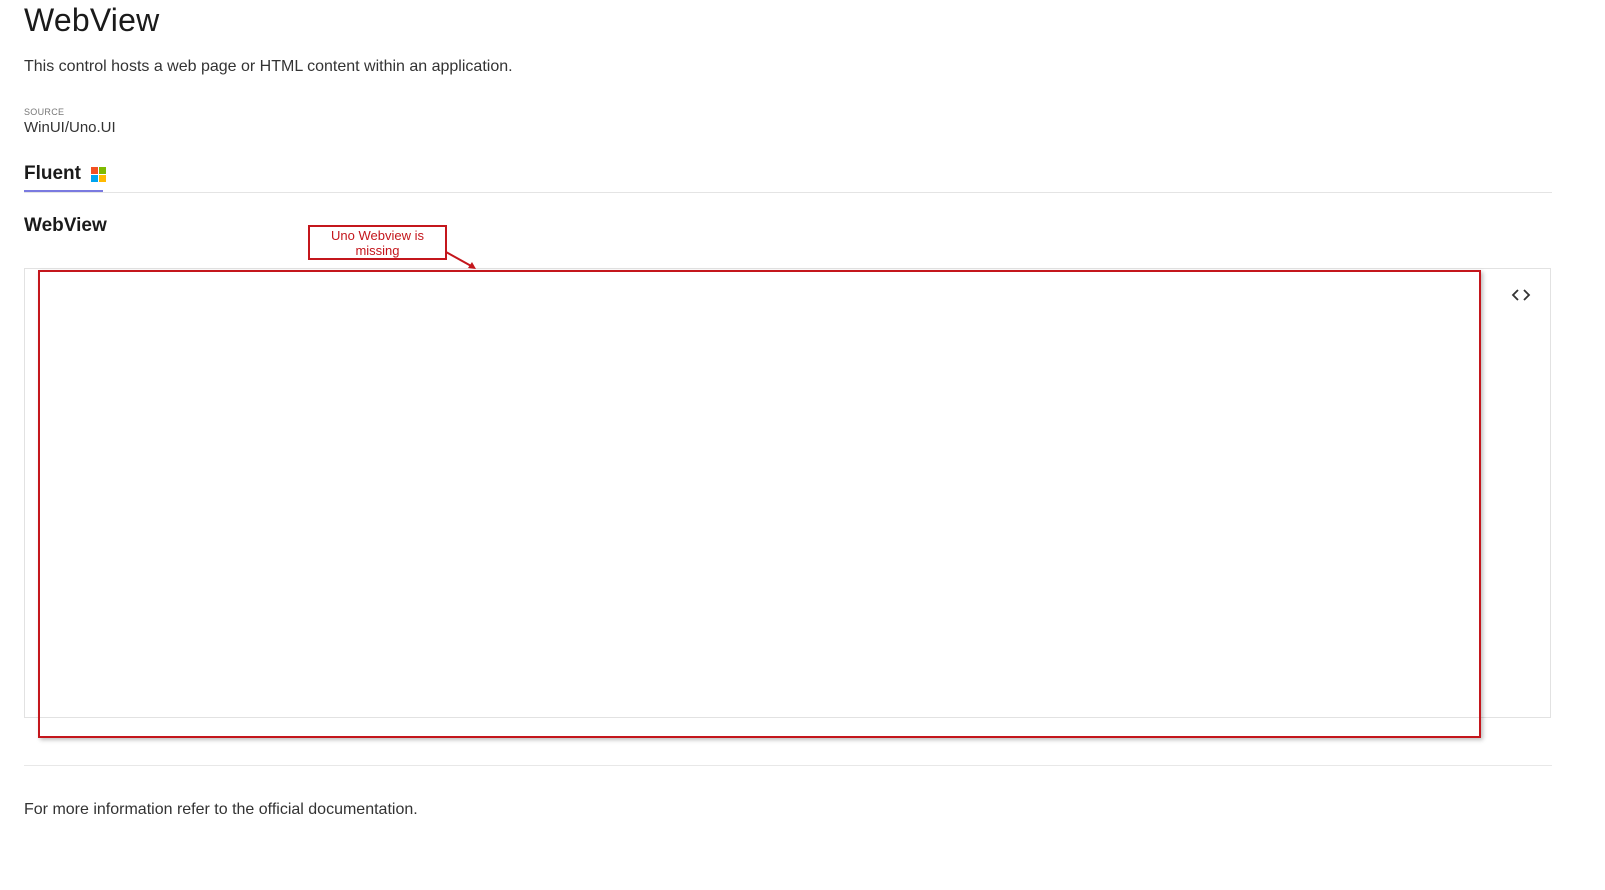  I want to click on footer-prefix: For more information refer to the, so click(141, 809).